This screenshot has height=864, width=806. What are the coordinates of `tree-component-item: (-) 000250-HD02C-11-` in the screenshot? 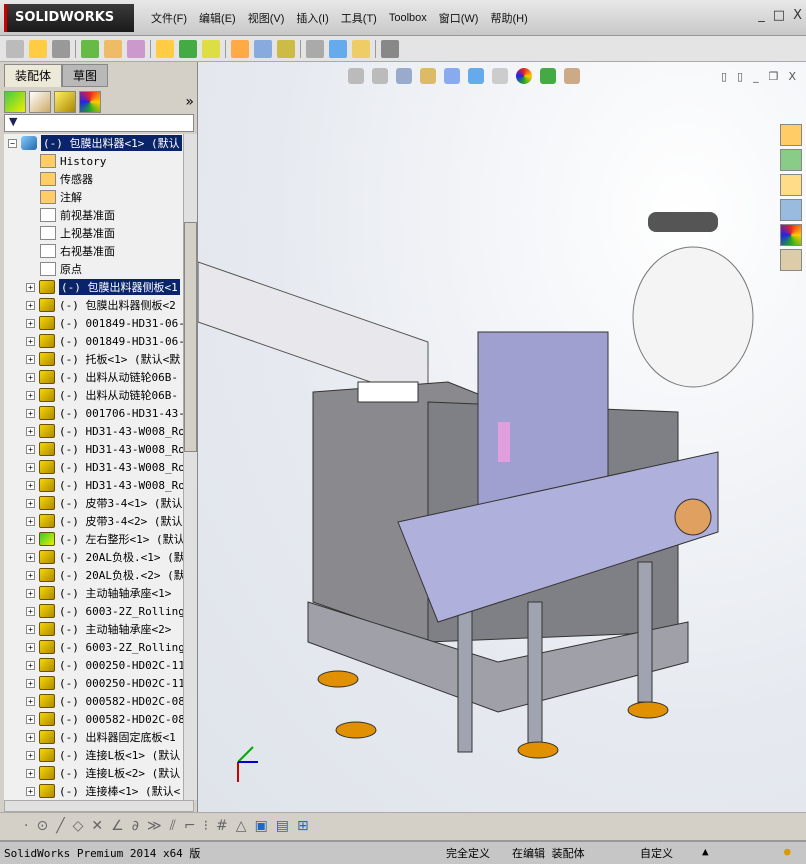 It's located at (121, 665).